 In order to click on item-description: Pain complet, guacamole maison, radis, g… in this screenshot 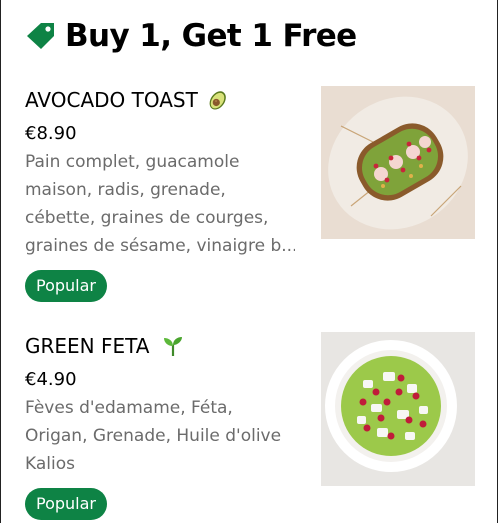, I will do `click(160, 204)`.